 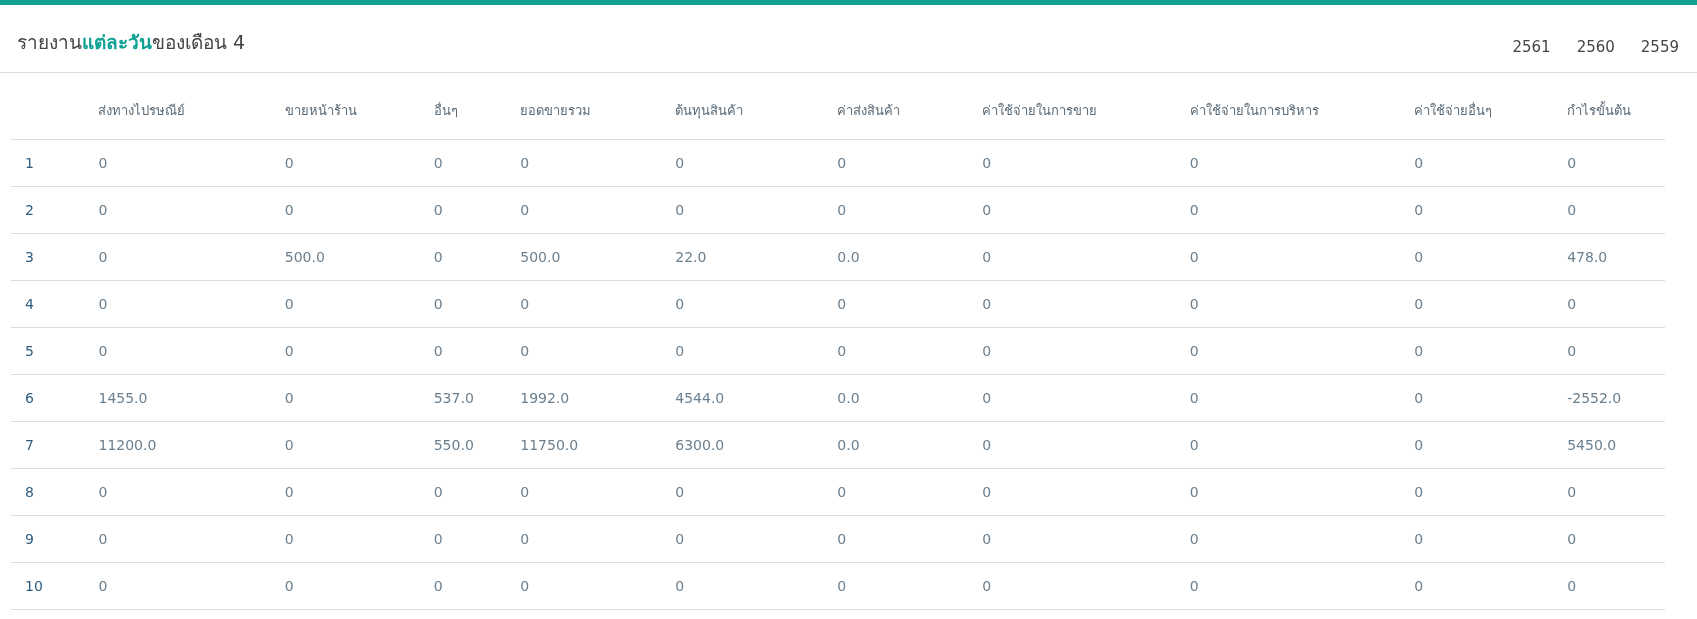 I want to click on column-header: ขายหน้าร้าน, so click(x=320, y=110).